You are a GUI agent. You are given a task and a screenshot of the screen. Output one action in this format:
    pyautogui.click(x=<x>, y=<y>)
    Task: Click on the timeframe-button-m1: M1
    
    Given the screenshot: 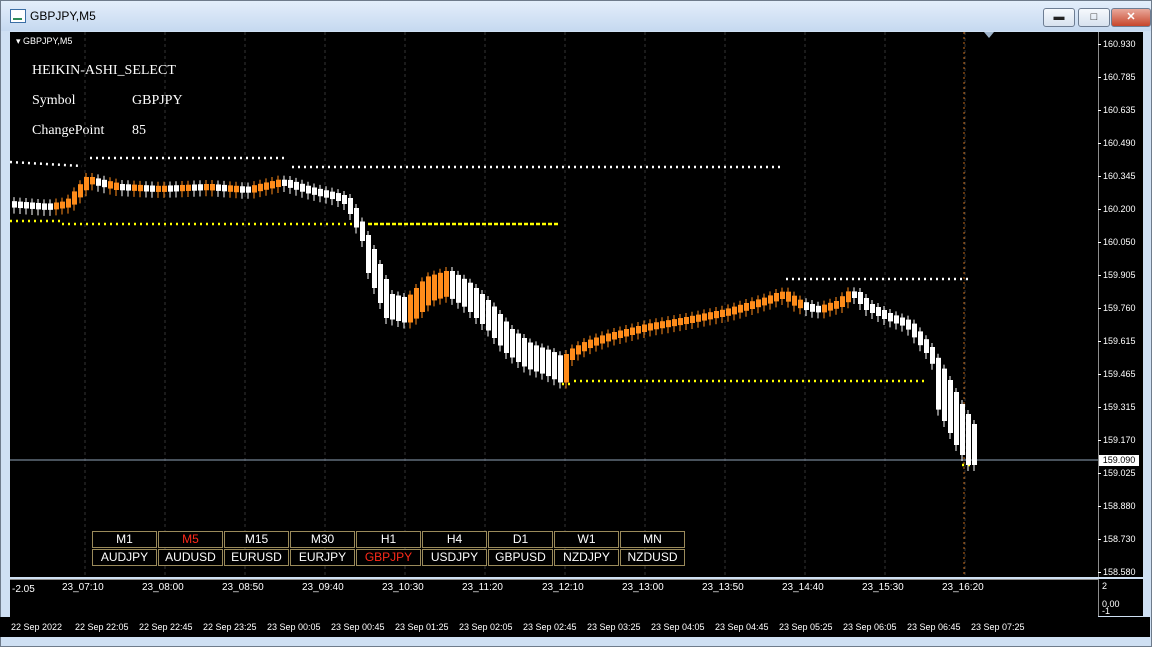 What is the action you would take?
    pyautogui.click(x=124, y=539)
    